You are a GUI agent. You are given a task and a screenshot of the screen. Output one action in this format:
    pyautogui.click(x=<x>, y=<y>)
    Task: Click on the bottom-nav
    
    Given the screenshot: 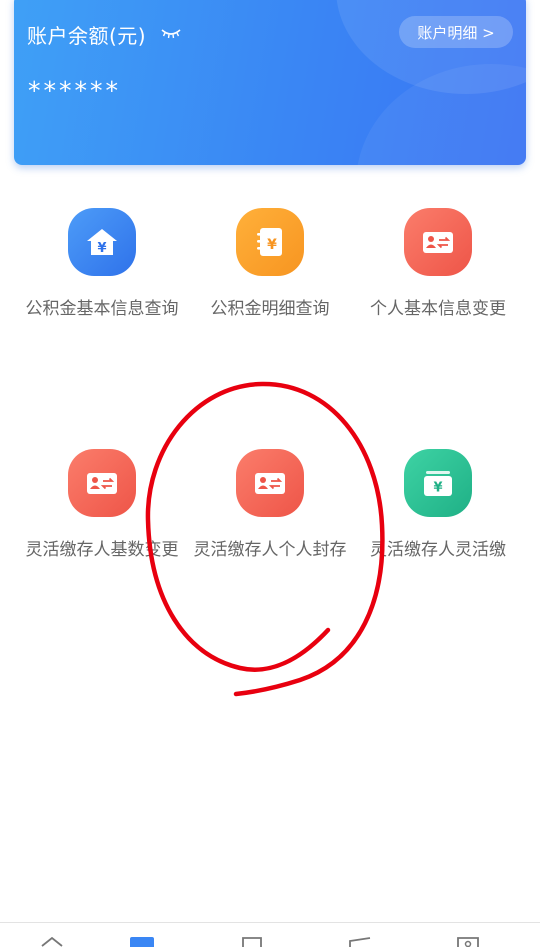 What is the action you would take?
    pyautogui.click(x=270, y=934)
    